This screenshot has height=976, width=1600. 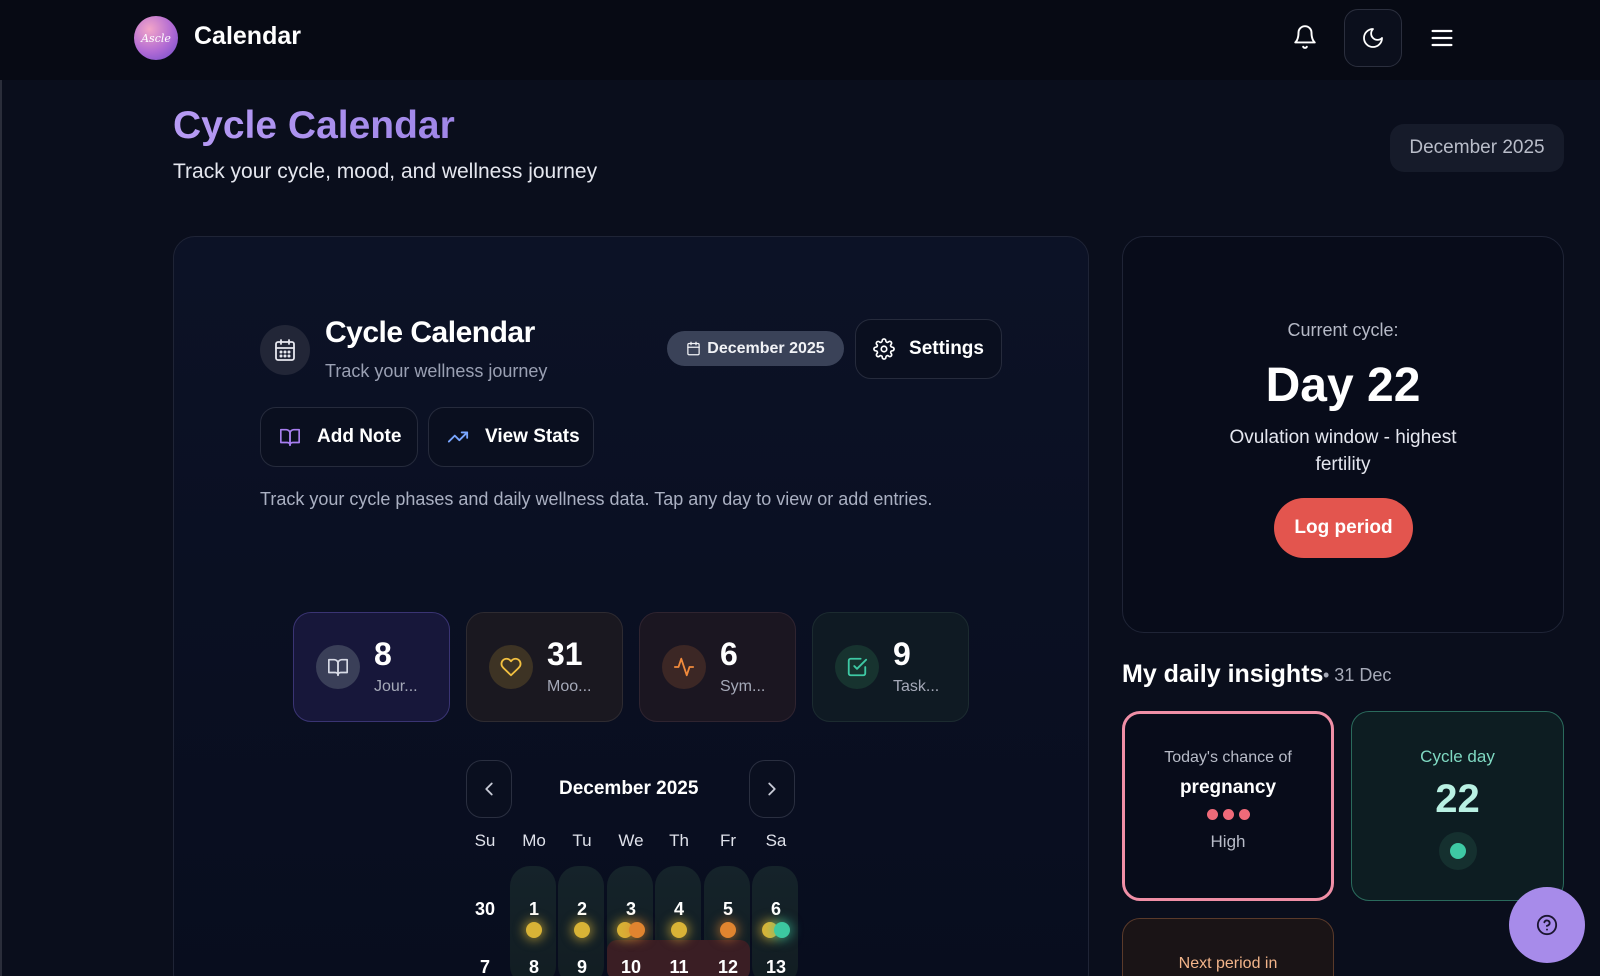 I want to click on weekday-label: Su, so click(x=485, y=840).